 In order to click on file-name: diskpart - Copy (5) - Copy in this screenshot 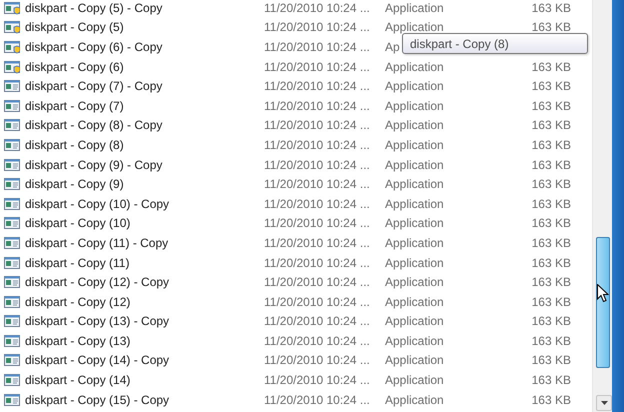, I will do `click(144, 7)`.